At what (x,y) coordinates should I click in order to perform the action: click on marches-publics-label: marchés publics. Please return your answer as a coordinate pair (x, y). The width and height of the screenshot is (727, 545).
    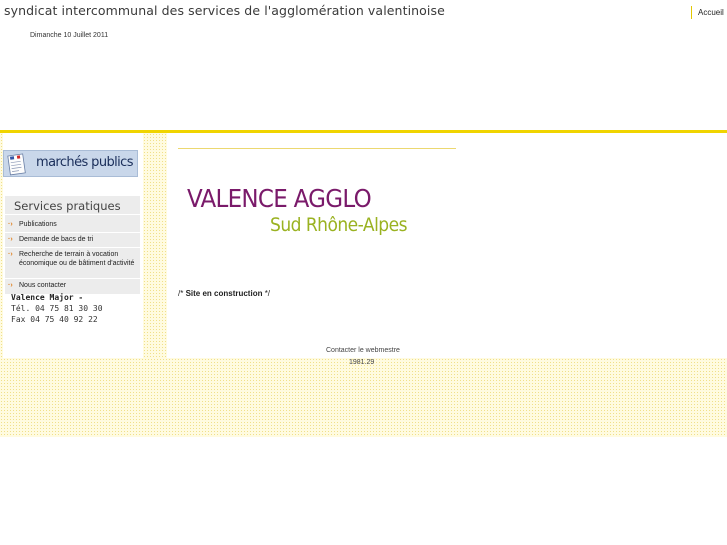
    Looking at the image, I should click on (84, 162).